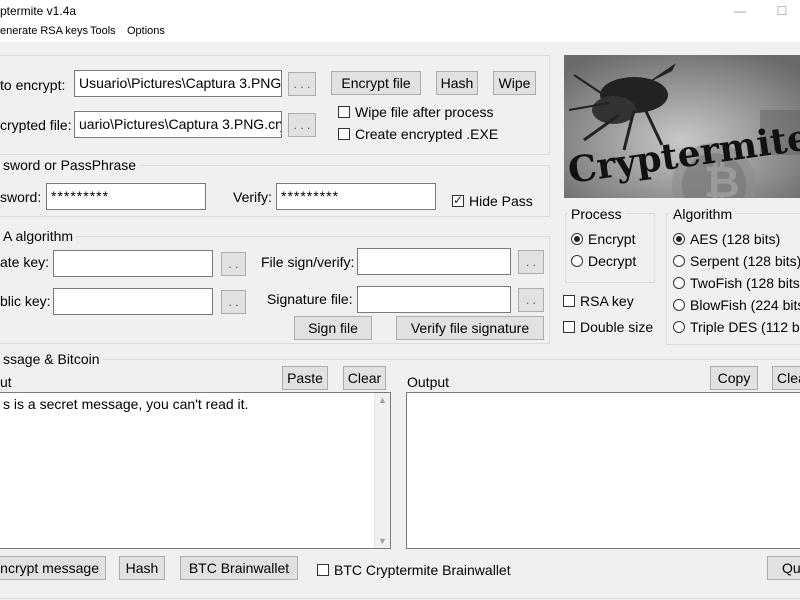  What do you see at coordinates (457, 83) in the screenshot?
I see `hash-file-button: Hash` at bounding box center [457, 83].